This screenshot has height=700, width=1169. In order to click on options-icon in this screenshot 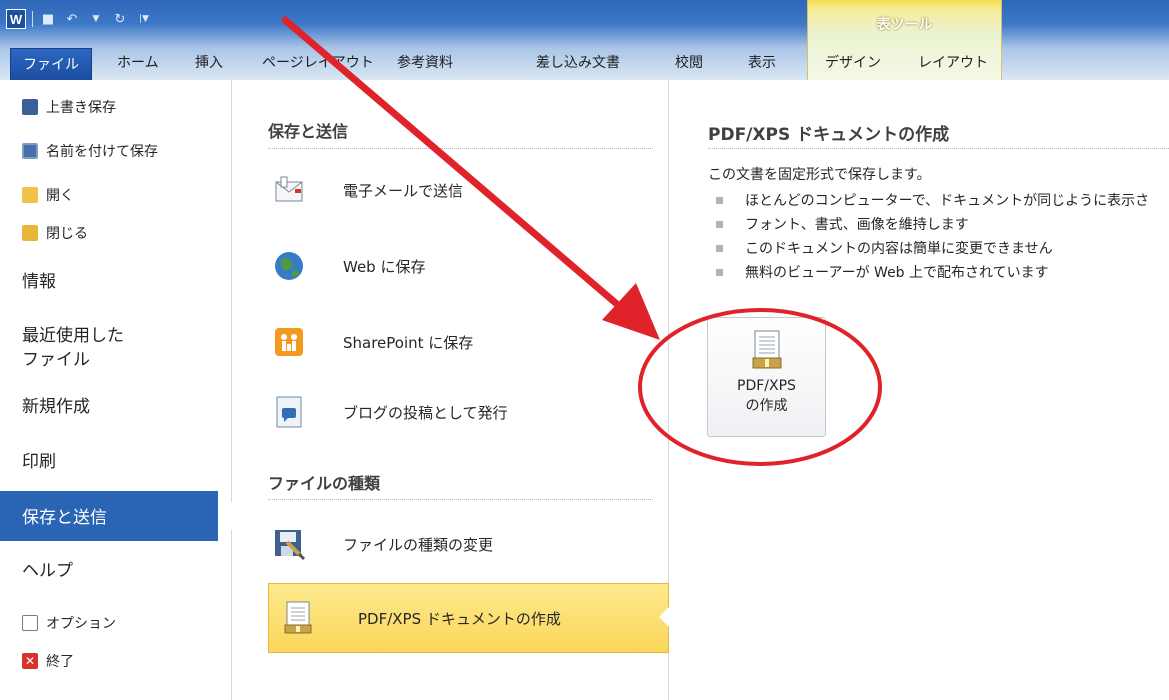, I will do `click(30, 623)`.